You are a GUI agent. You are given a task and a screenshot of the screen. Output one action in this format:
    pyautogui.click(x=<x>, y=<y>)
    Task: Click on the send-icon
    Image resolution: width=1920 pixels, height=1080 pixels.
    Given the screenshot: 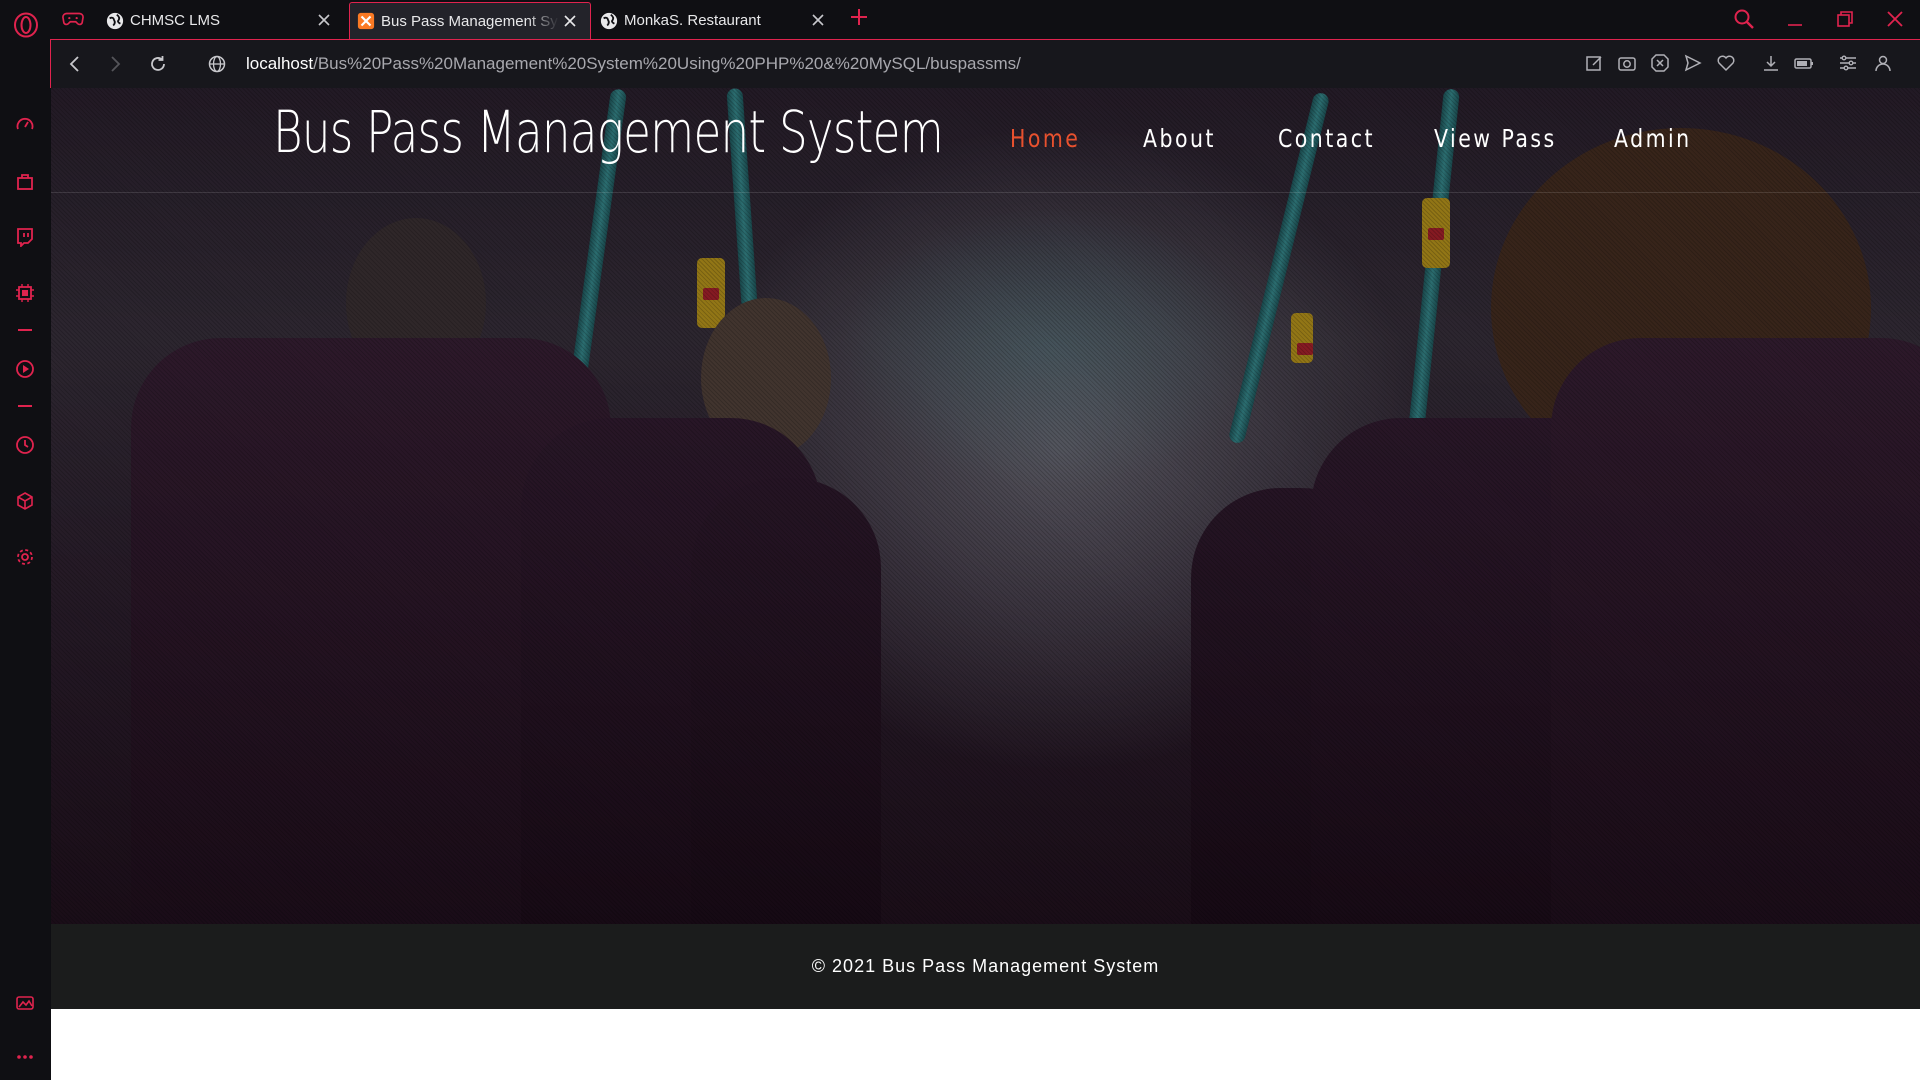 What is the action you would take?
    pyautogui.click(x=1693, y=63)
    